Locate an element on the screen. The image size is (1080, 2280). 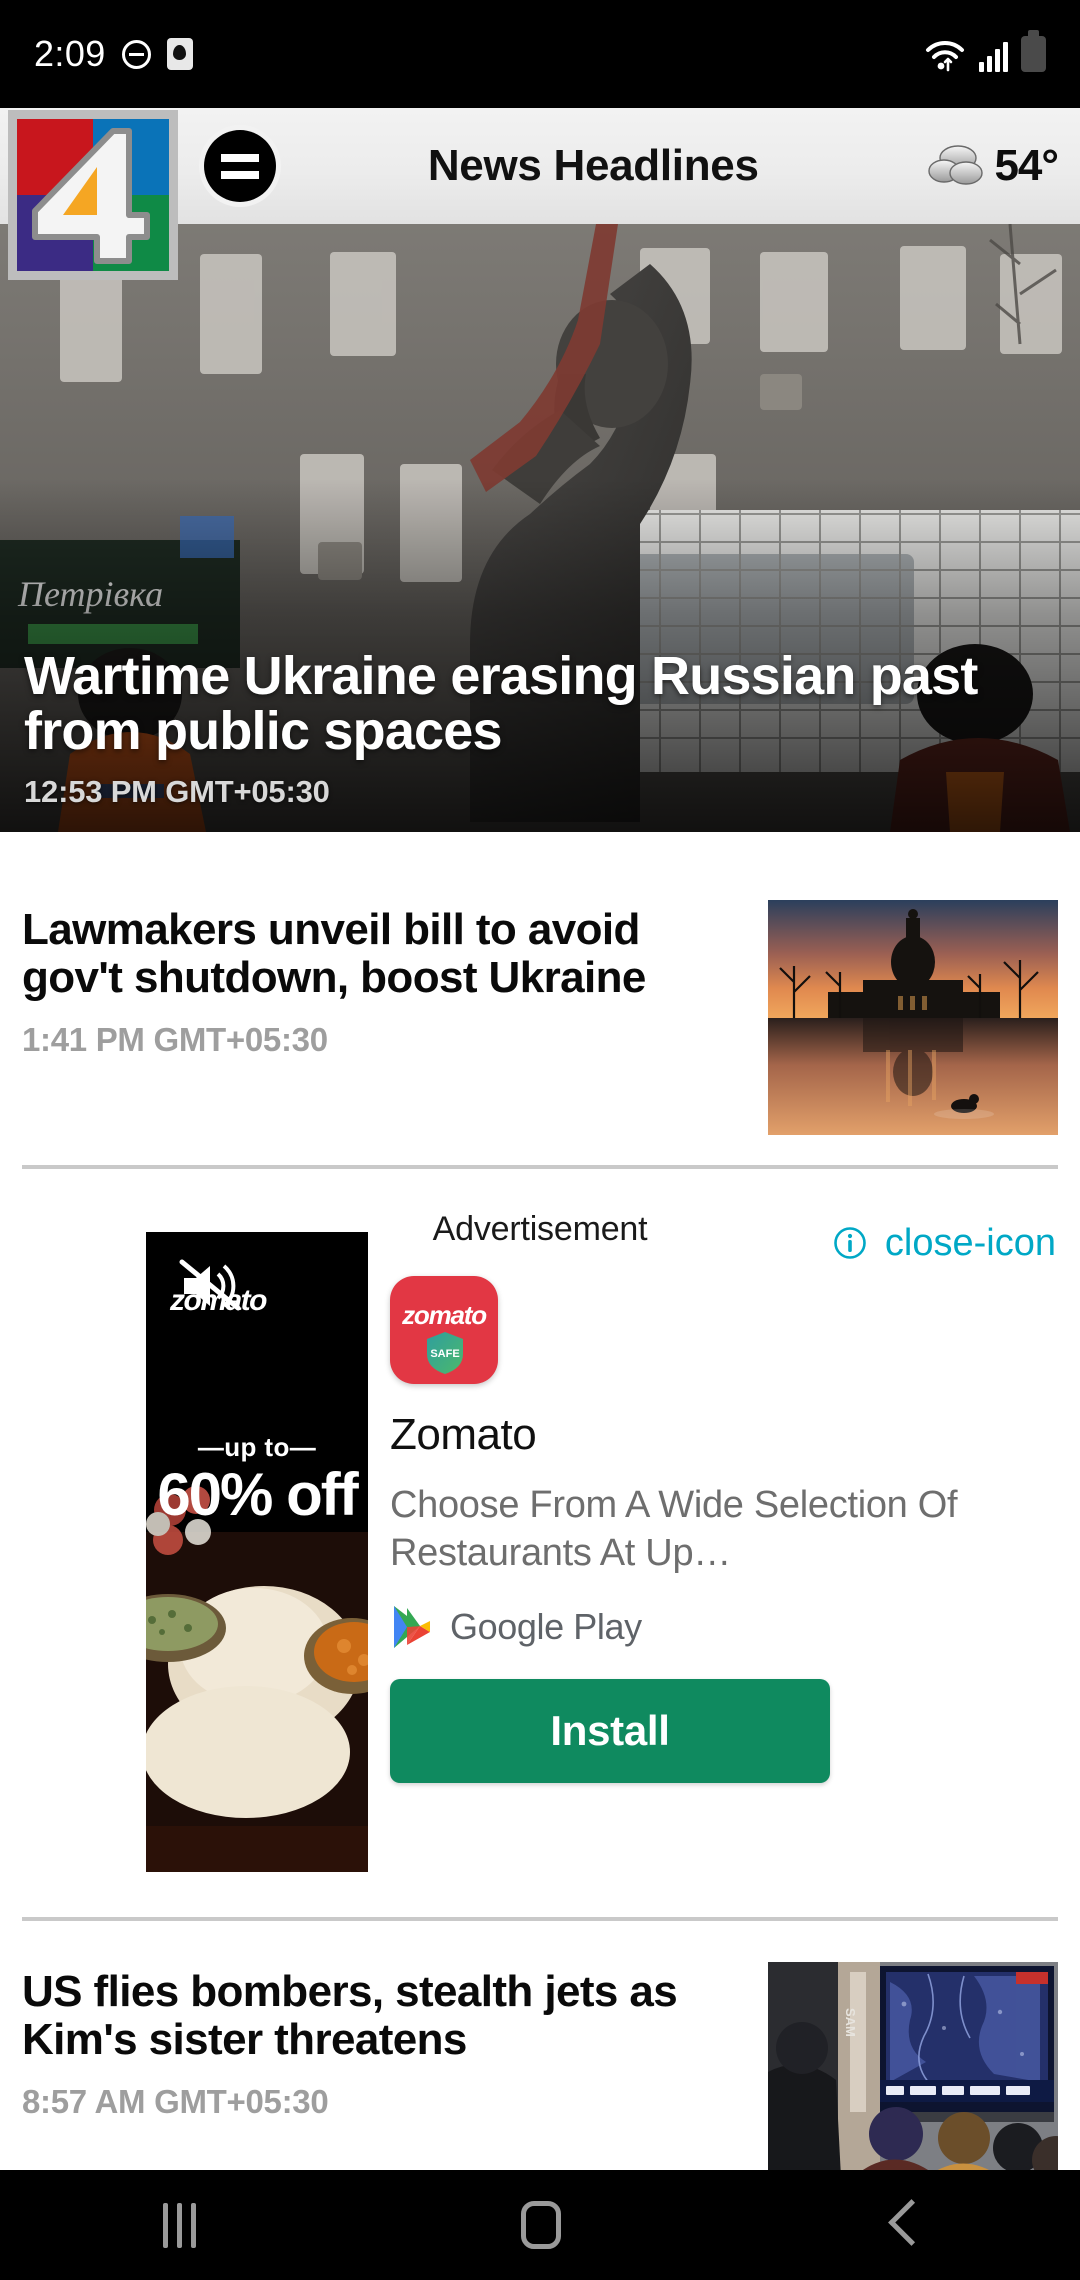
page-title: News Headlines is located at coordinates (593, 165).